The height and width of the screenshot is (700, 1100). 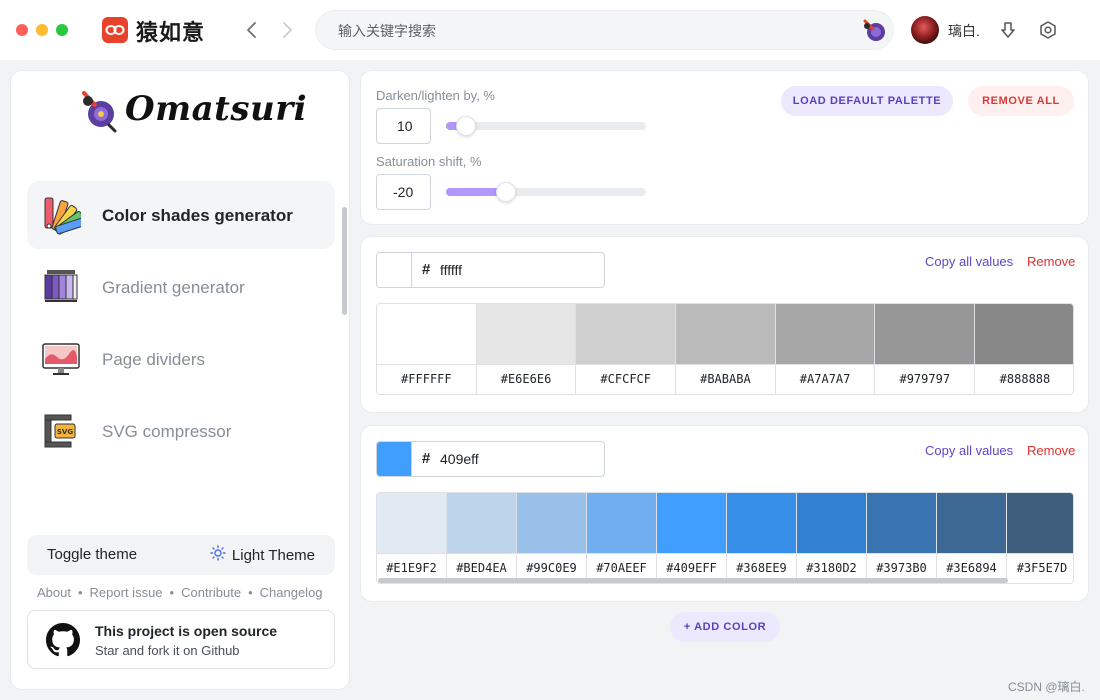 I want to click on remove-all-button: REMOVE ALL, so click(x=1021, y=101).